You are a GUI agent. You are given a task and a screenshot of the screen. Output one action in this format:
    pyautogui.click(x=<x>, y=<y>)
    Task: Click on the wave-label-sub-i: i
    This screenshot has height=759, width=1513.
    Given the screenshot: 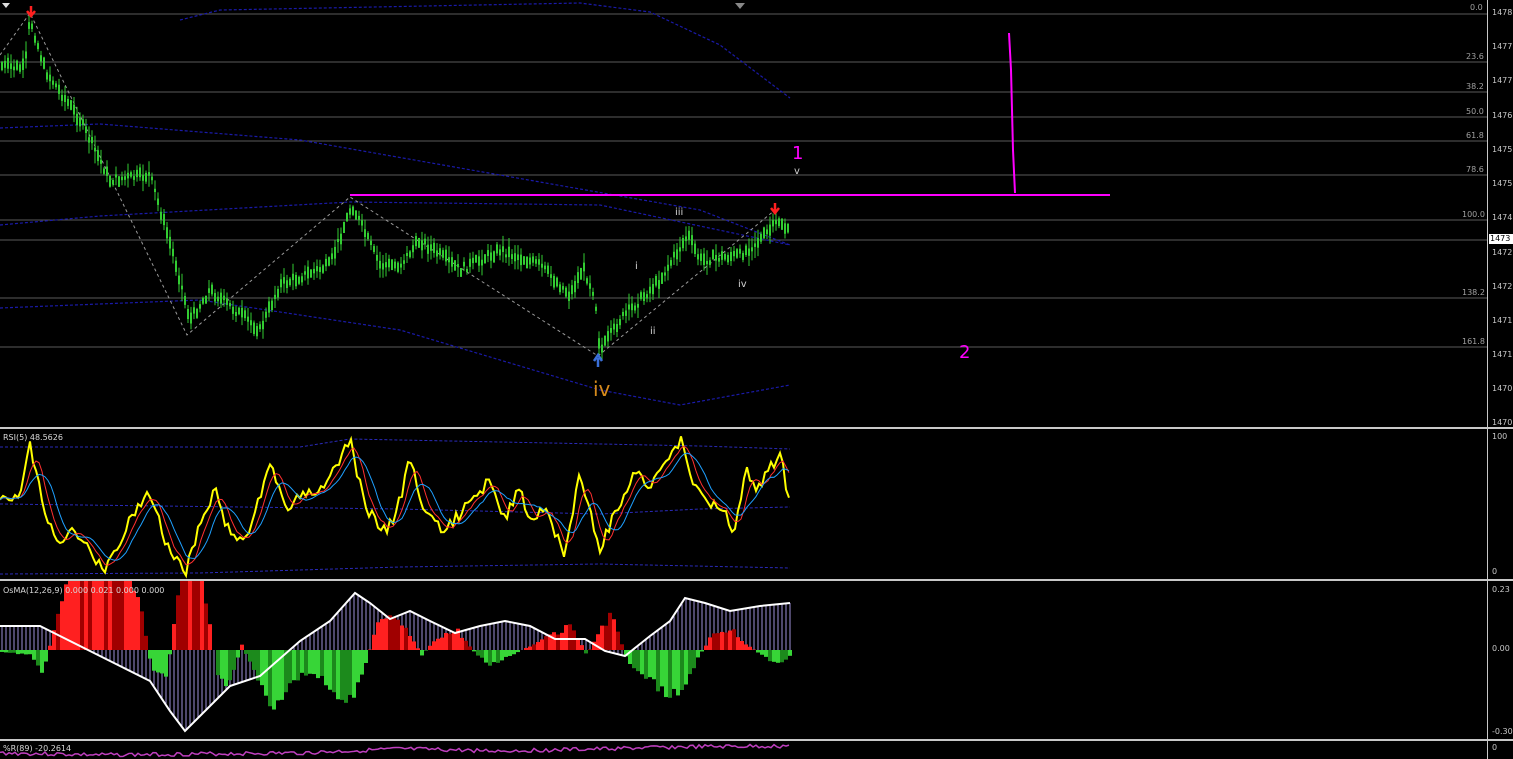 What is the action you would take?
    pyautogui.click(x=636, y=266)
    